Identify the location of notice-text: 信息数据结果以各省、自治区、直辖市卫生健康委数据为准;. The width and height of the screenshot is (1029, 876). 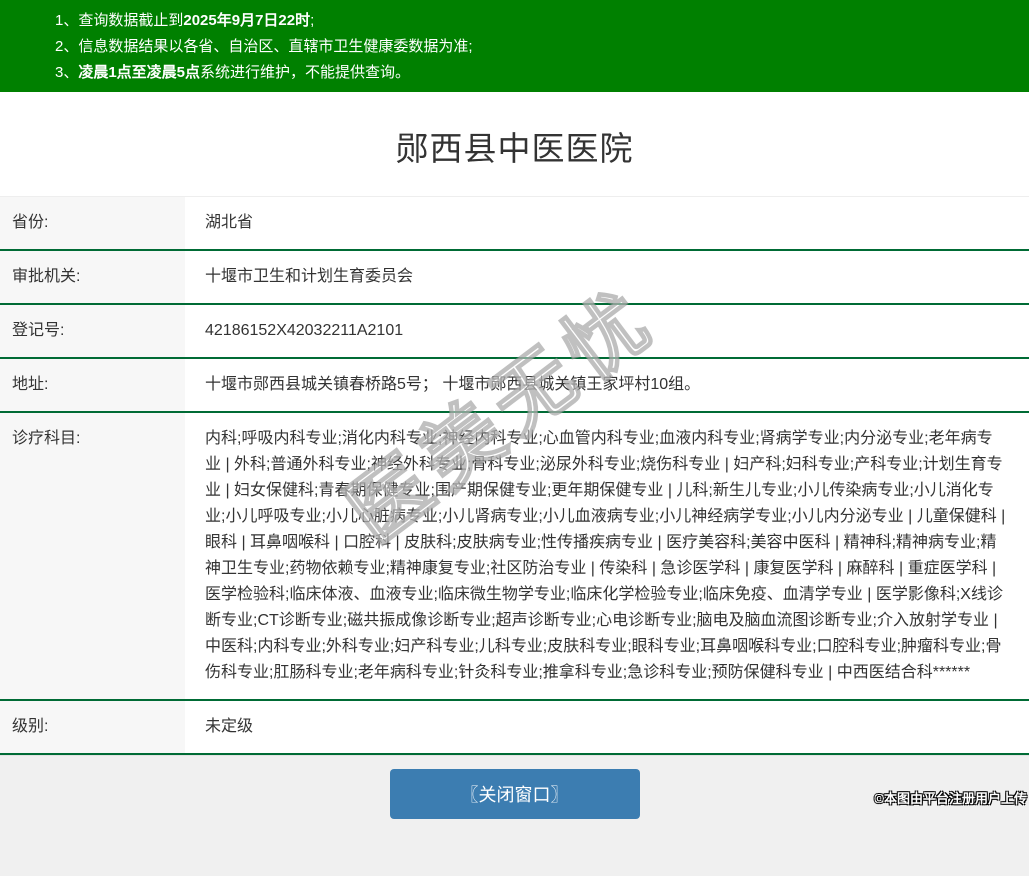
(275, 46).